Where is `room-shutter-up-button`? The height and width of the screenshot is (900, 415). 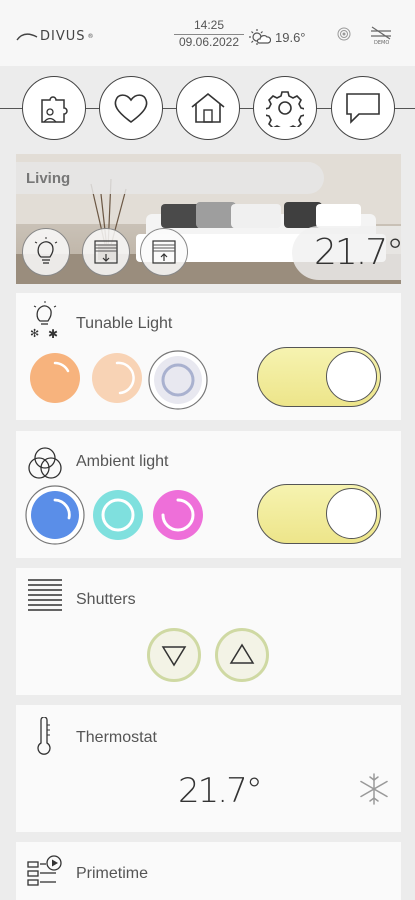 room-shutter-up-button is located at coordinates (164, 252).